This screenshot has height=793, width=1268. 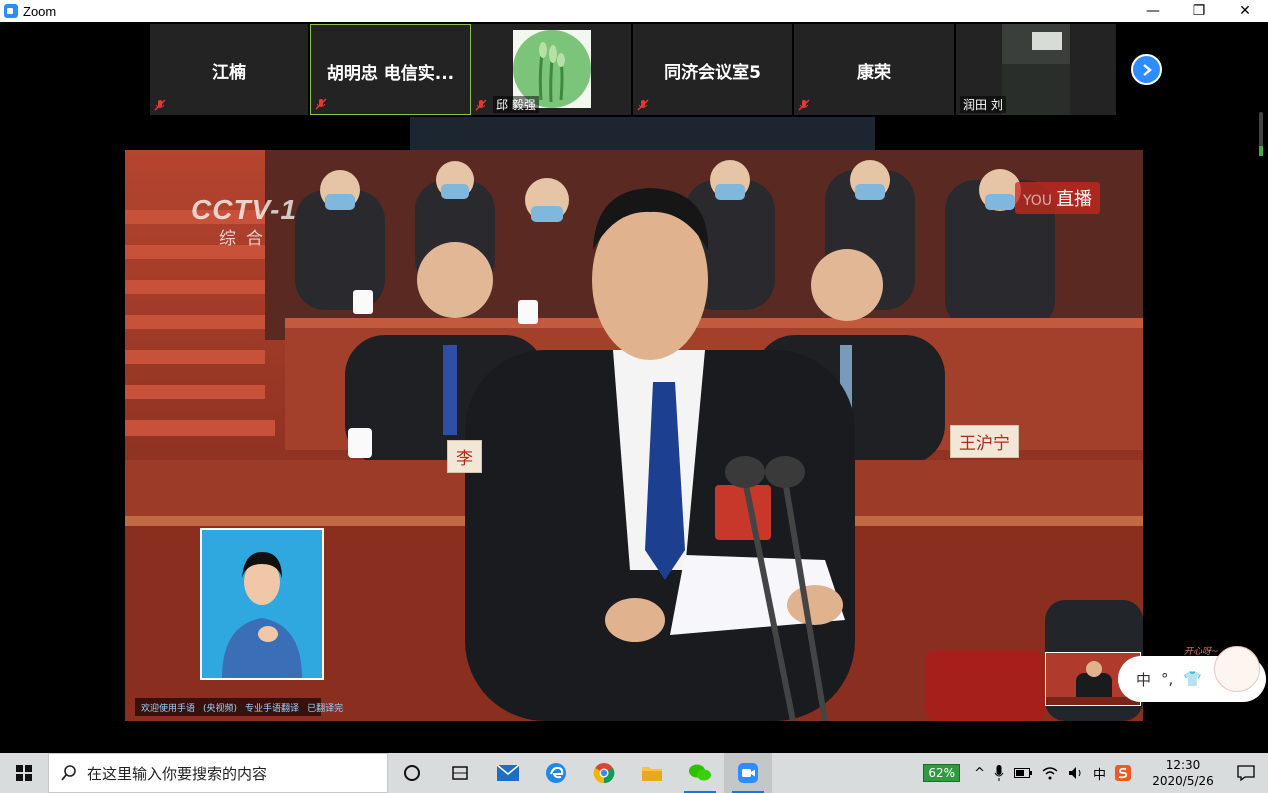 I want to click on zoom-app-button, so click(x=748, y=773).